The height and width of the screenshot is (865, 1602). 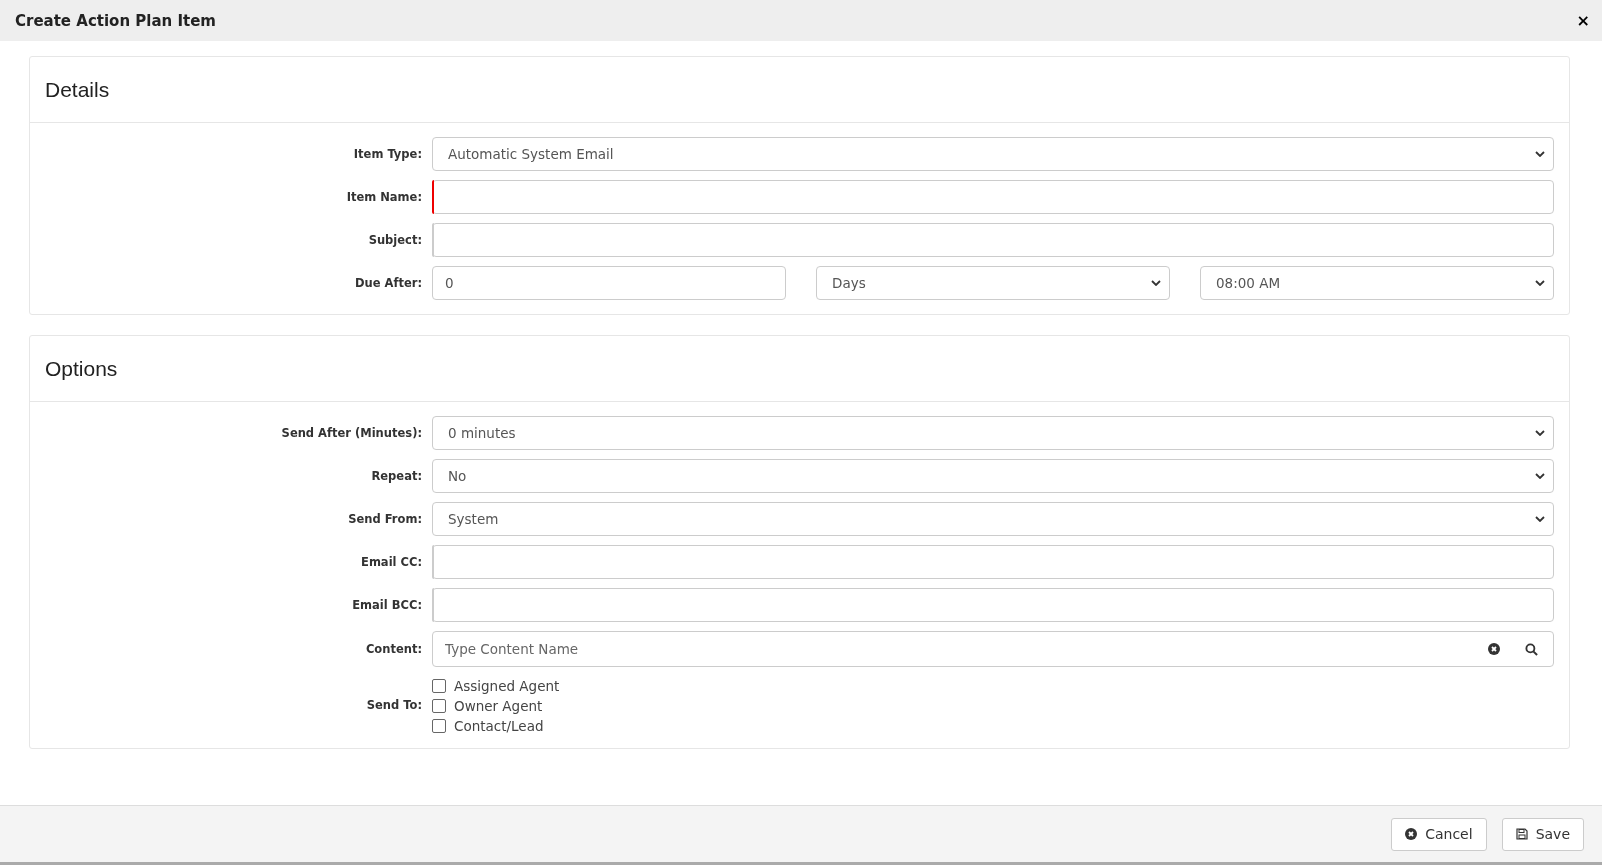 I want to click on dialog-title: Create Action Plan Item, so click(x=115, y=20).